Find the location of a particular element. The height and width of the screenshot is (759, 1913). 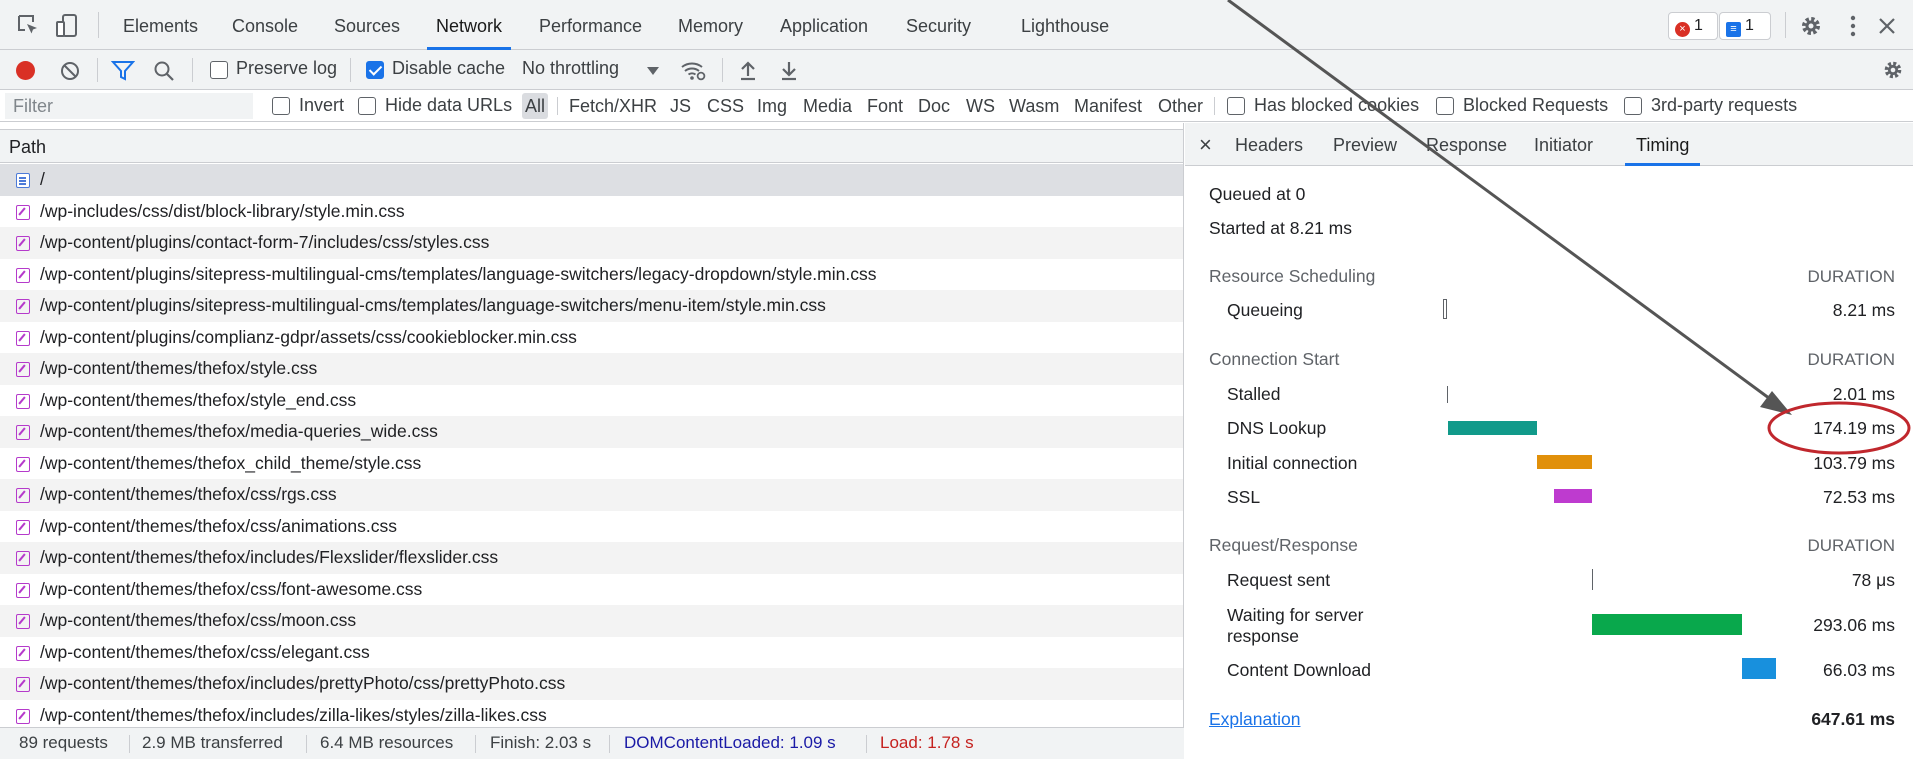

message-count-badge: ≡ 1 is located at coordinates (1745, 26).